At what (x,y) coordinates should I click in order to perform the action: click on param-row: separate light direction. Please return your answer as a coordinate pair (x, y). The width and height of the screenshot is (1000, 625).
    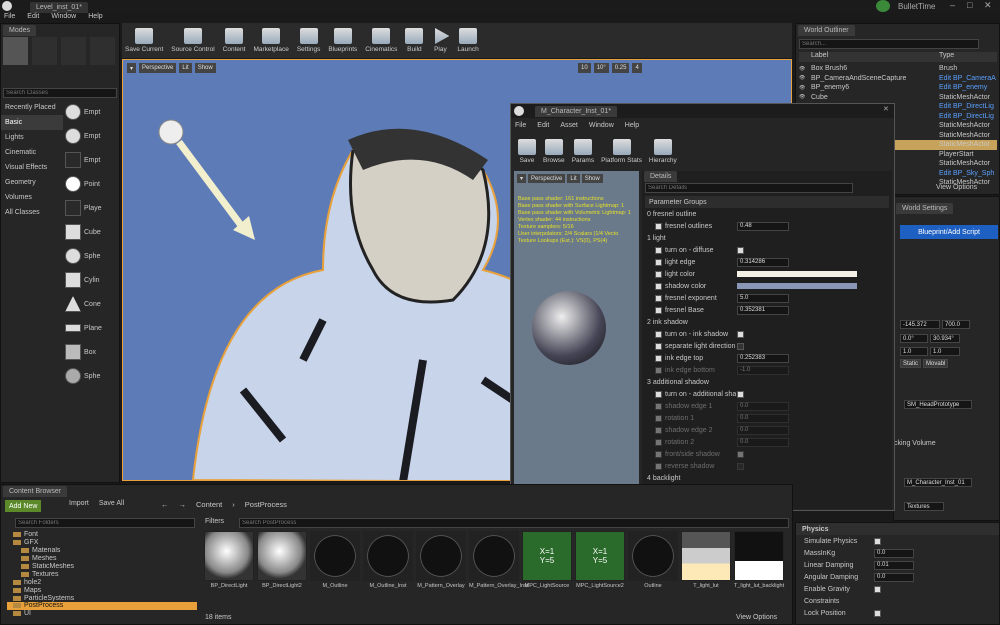
    Looking at the image, I should click on (767, 346).